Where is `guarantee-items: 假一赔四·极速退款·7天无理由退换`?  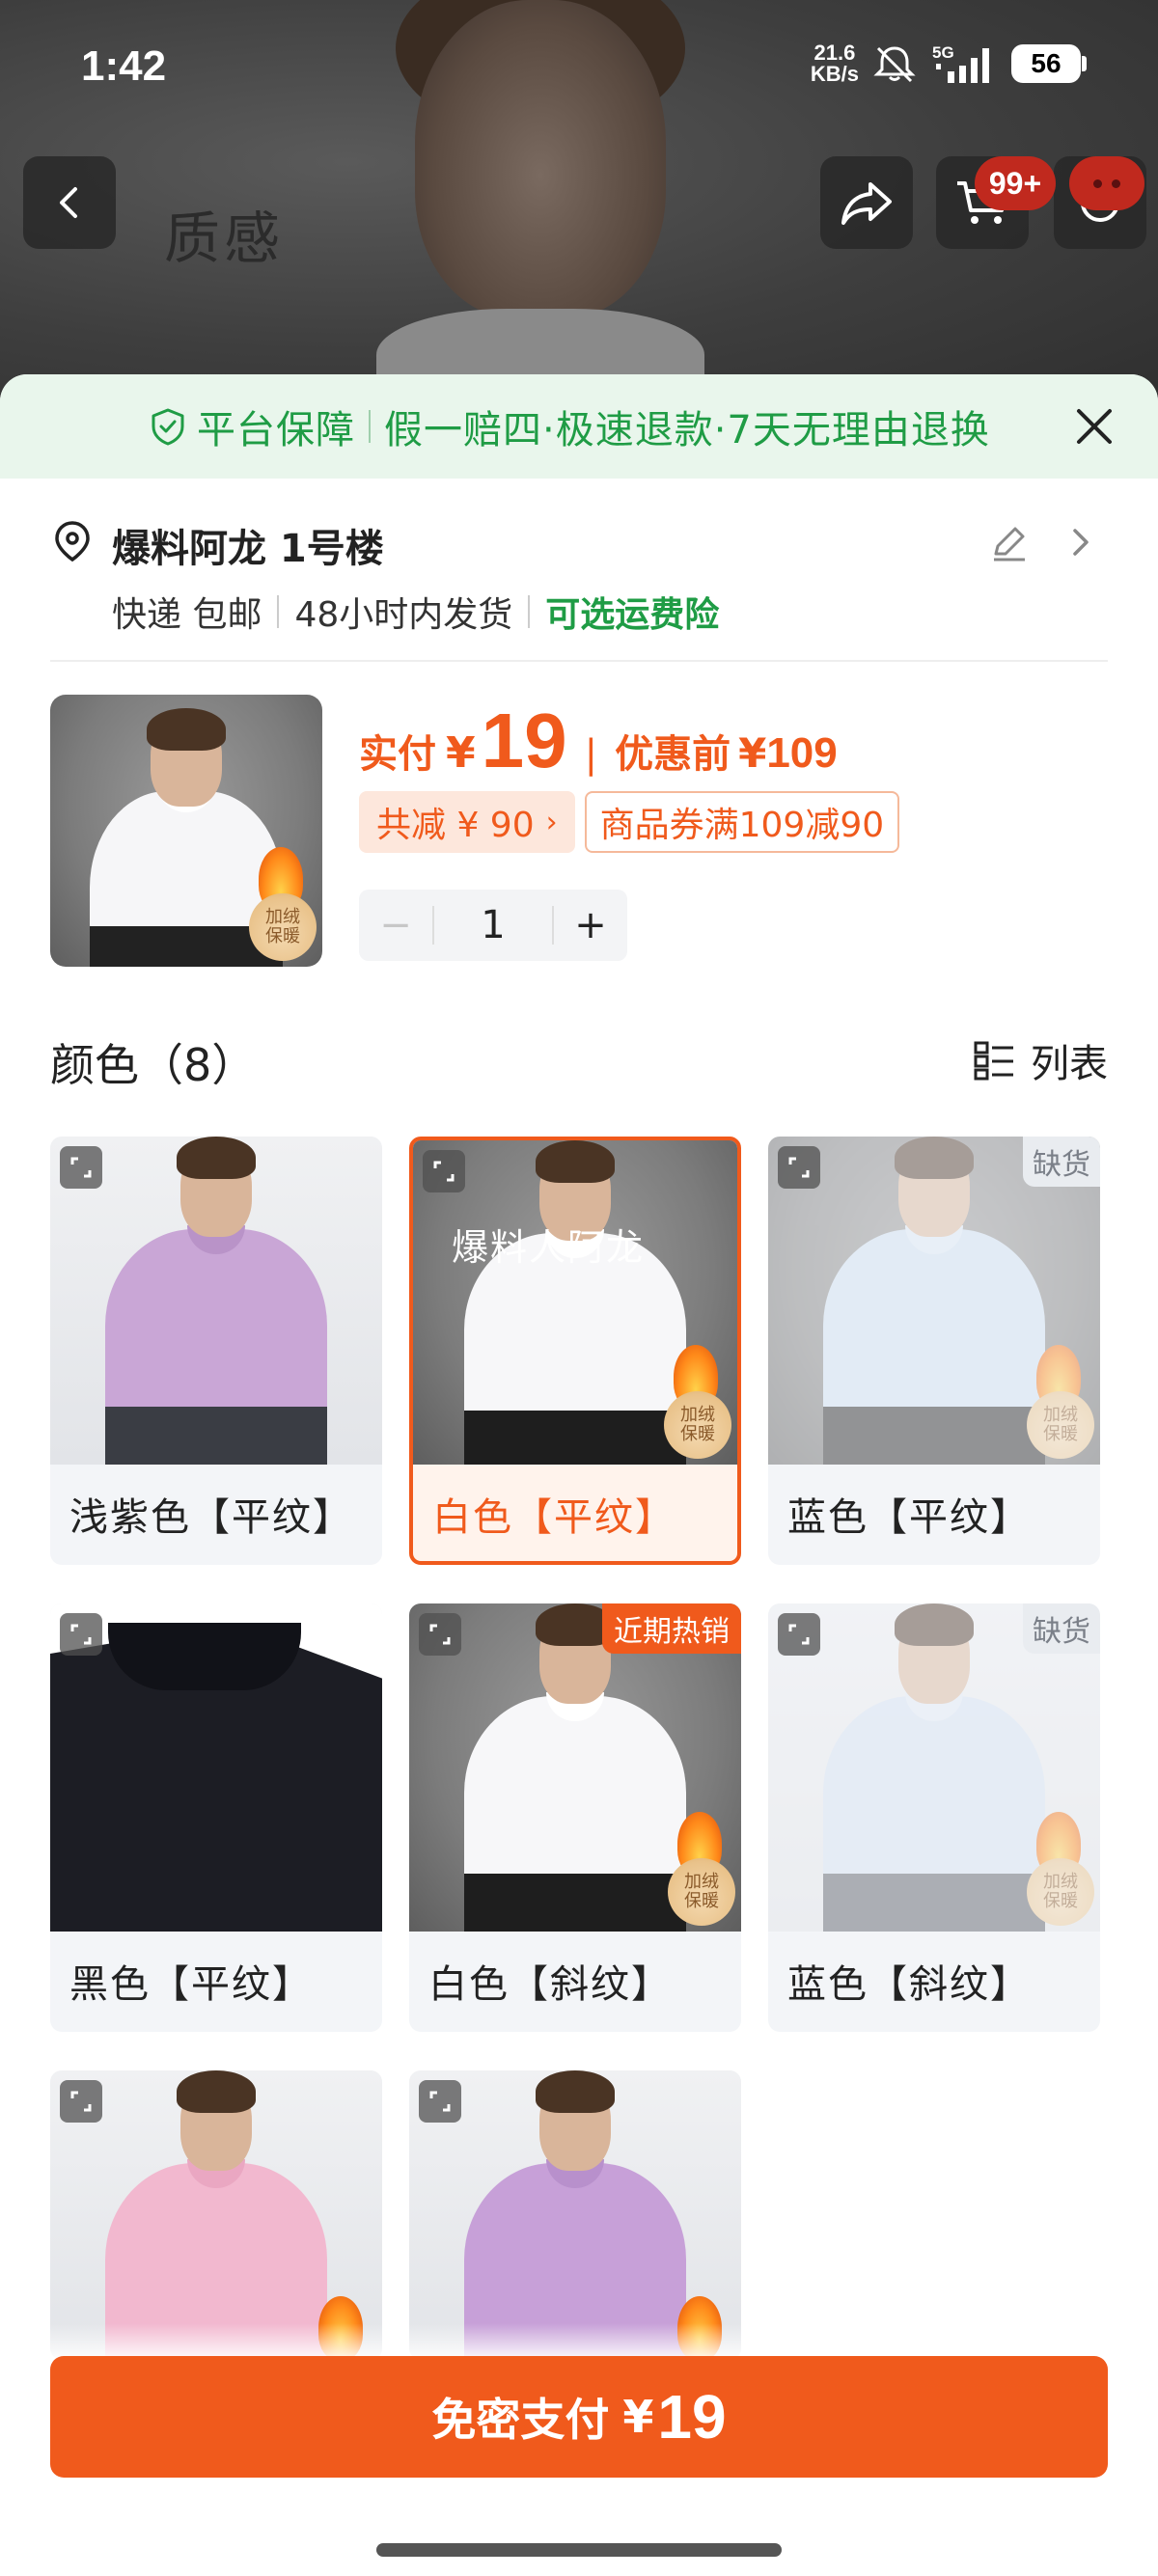 guarantee-items: 假一赔四·极速退款·7天无理由退换 is located at coordinates (687, 430).